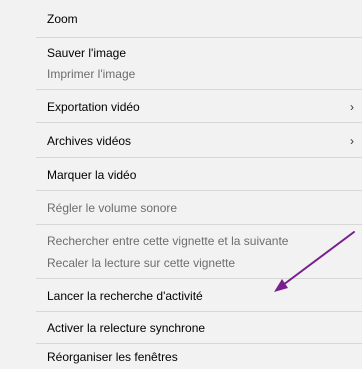 The height and width of the screenshot is (369, 362). What do you see at coordinates (314, 261) in the screenshot?
I see `annotation-arrow-icon` at bounding box center [314, 261].